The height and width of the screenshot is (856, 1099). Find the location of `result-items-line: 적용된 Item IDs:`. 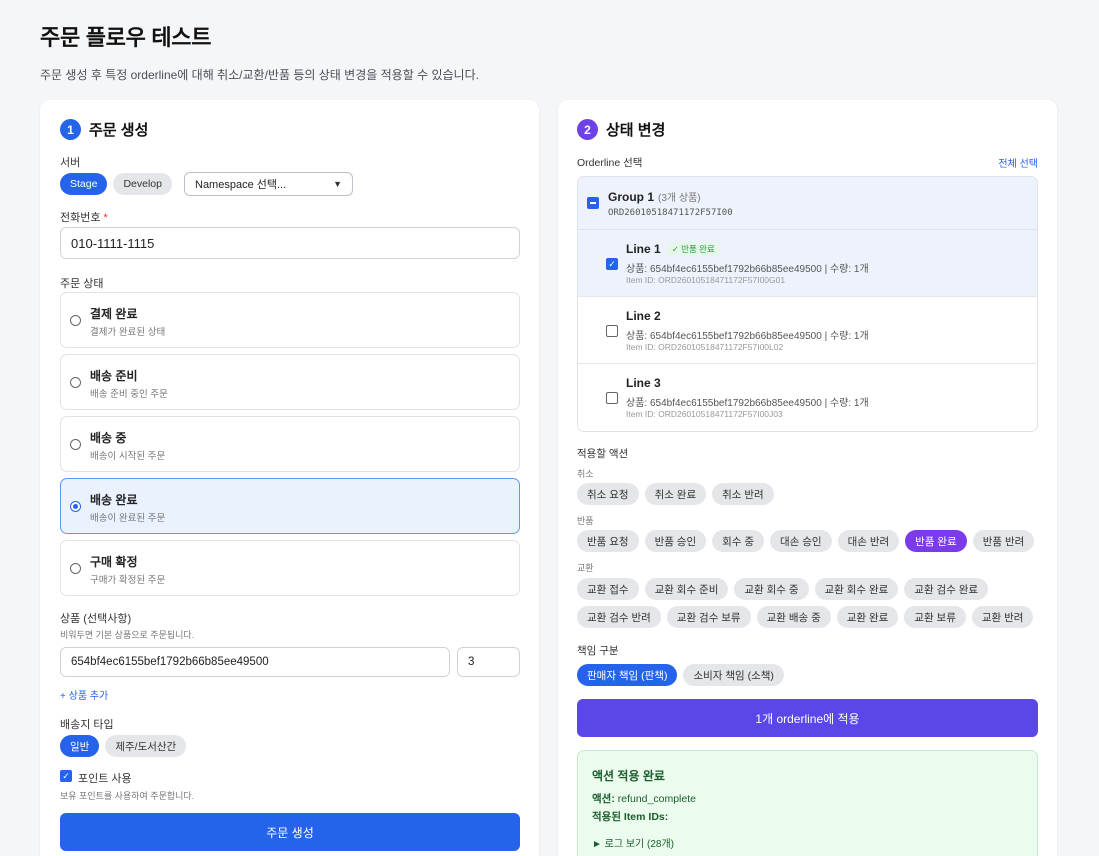

result-items-line: 적용된 Item IDs: is located at coordinates (630, 816).